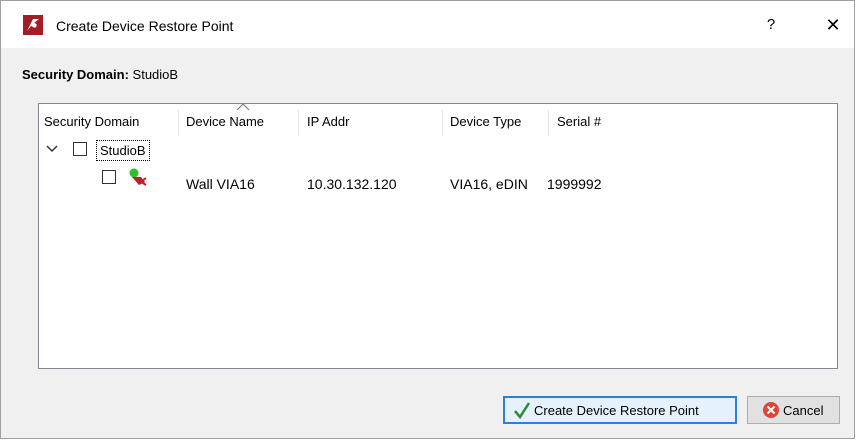  I want to click on security-domain-line: Security Domain: StudioB, so click(100, 74).